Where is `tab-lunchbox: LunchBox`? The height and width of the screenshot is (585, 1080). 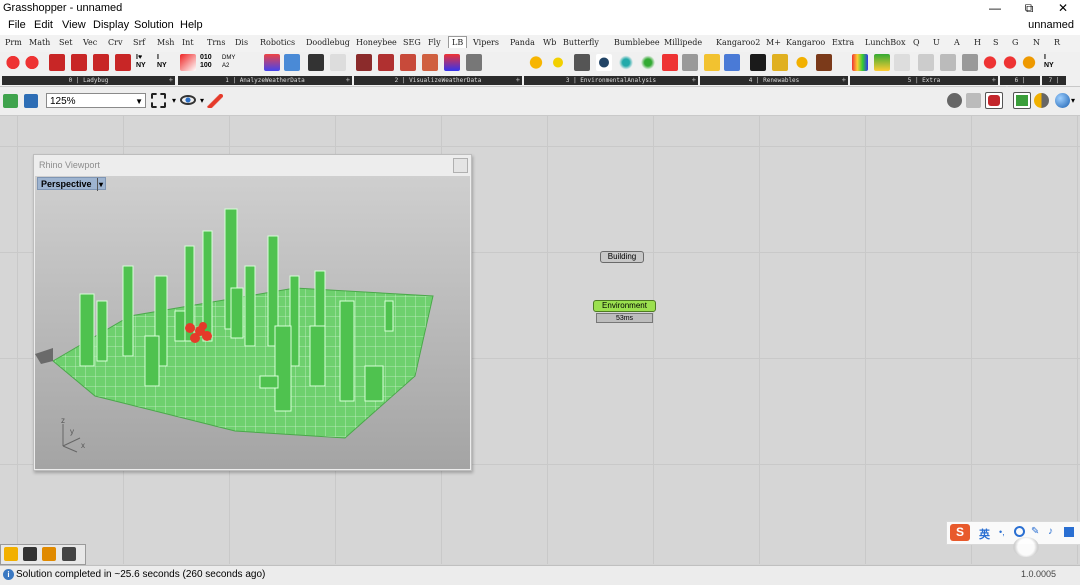 tab-lunchbox: LunchBox is located at coordinates (885, 42).